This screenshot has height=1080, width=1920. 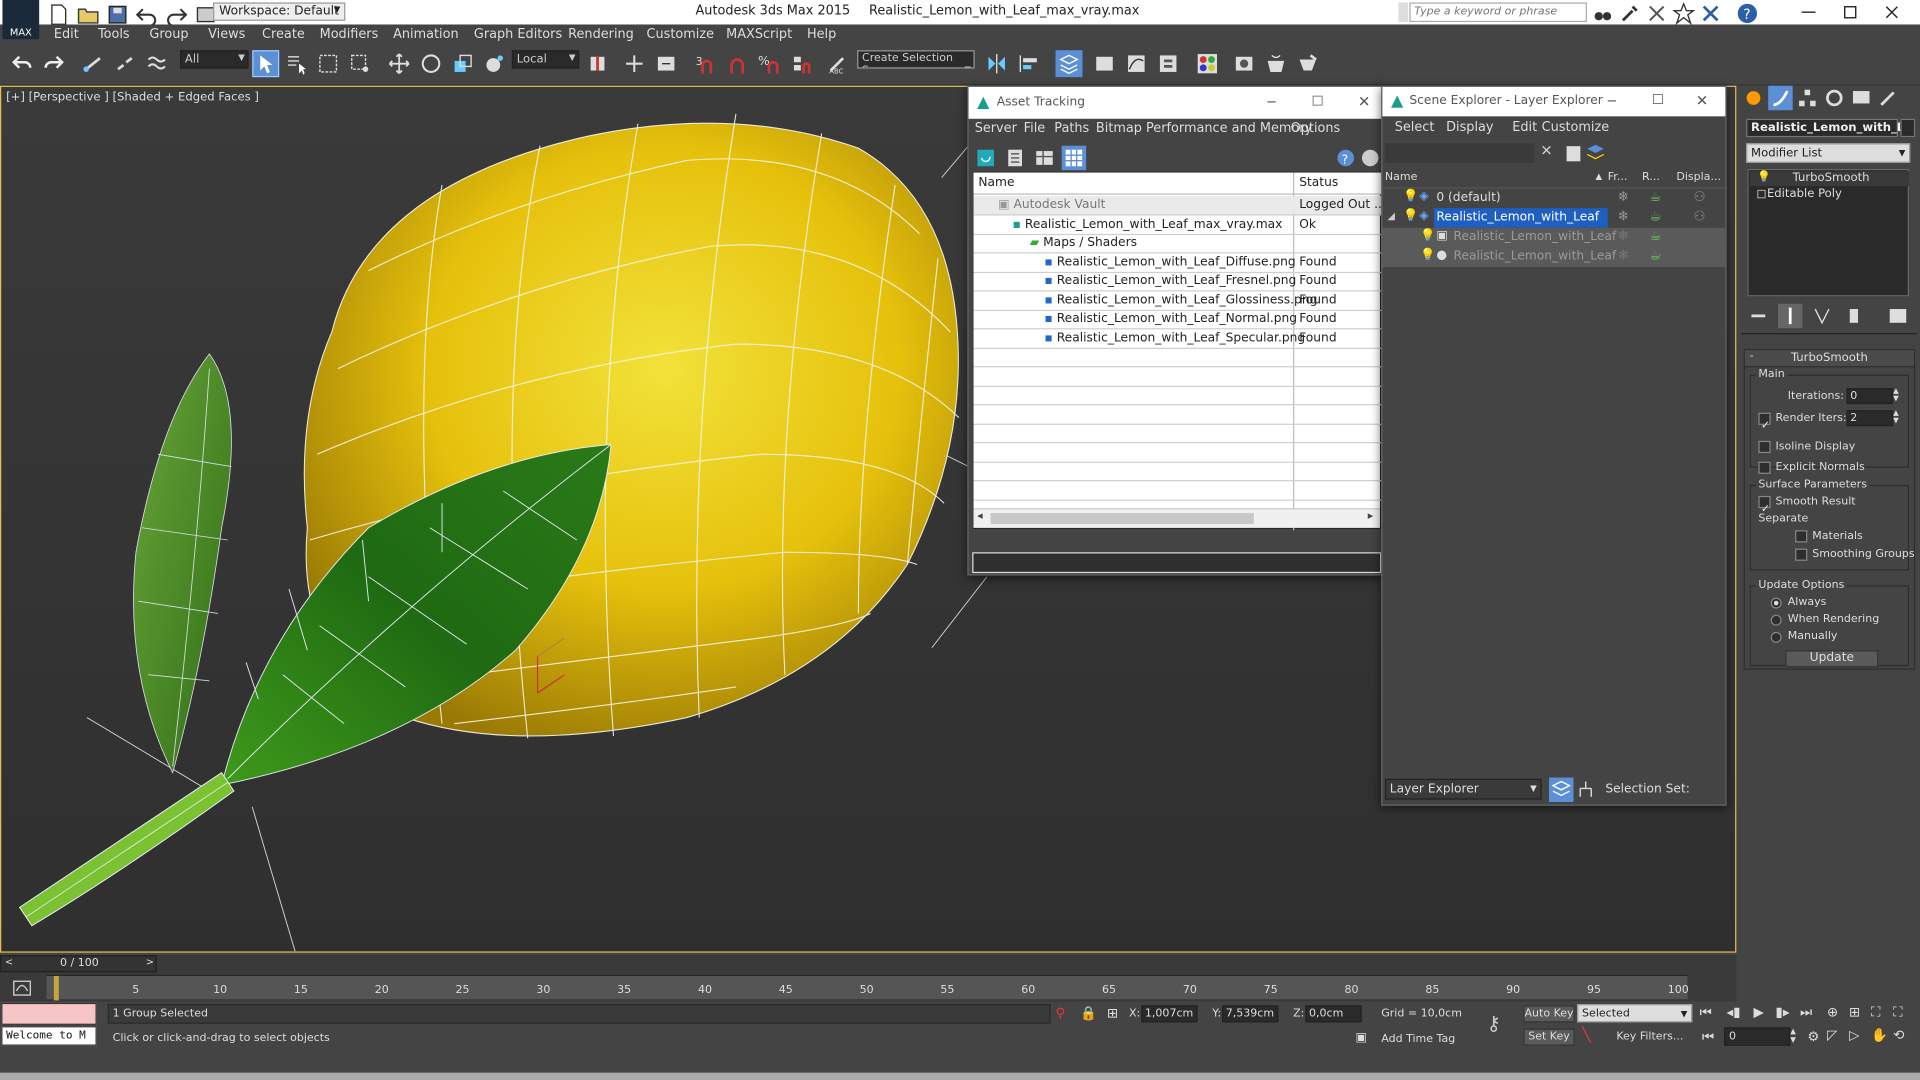 I want to click on material-editor-icon, so click(x=1207, y=63).